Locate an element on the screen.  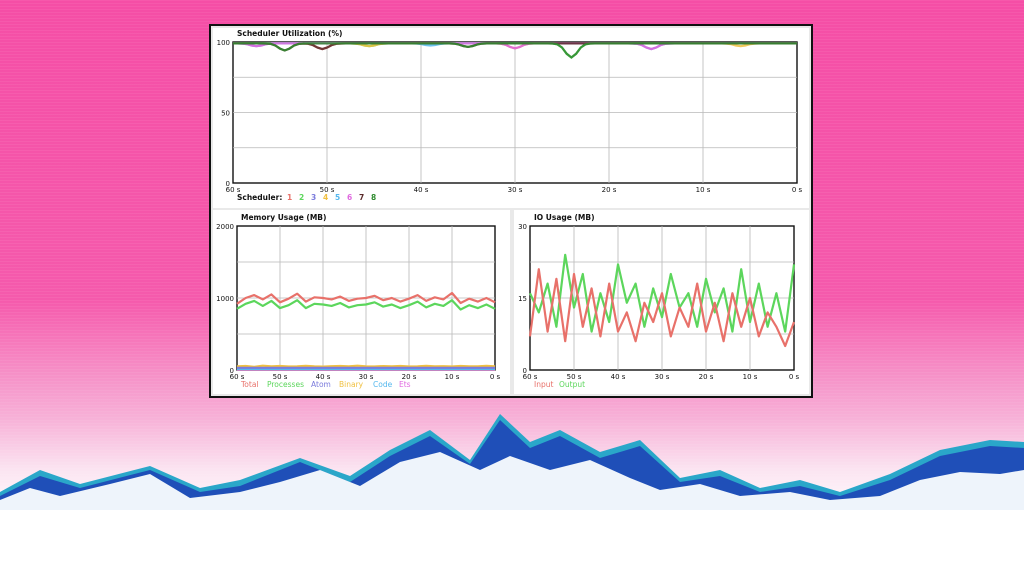
y-tick-label: 1000 is located at coordinates (225, 299).